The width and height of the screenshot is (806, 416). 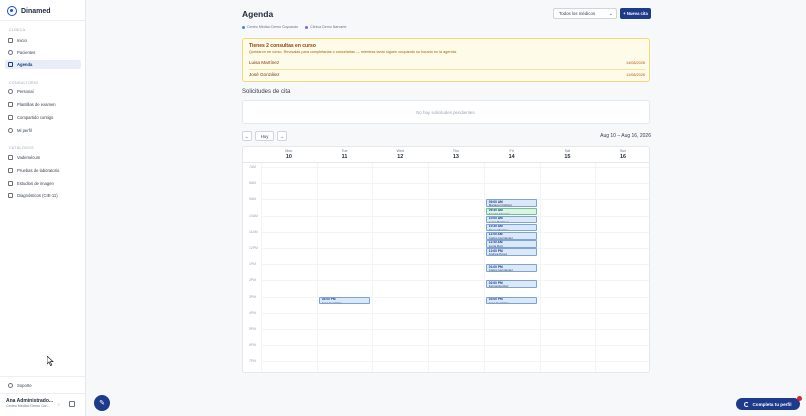 I want to click on prev-week-button: ←, so click(x=247, y=136).